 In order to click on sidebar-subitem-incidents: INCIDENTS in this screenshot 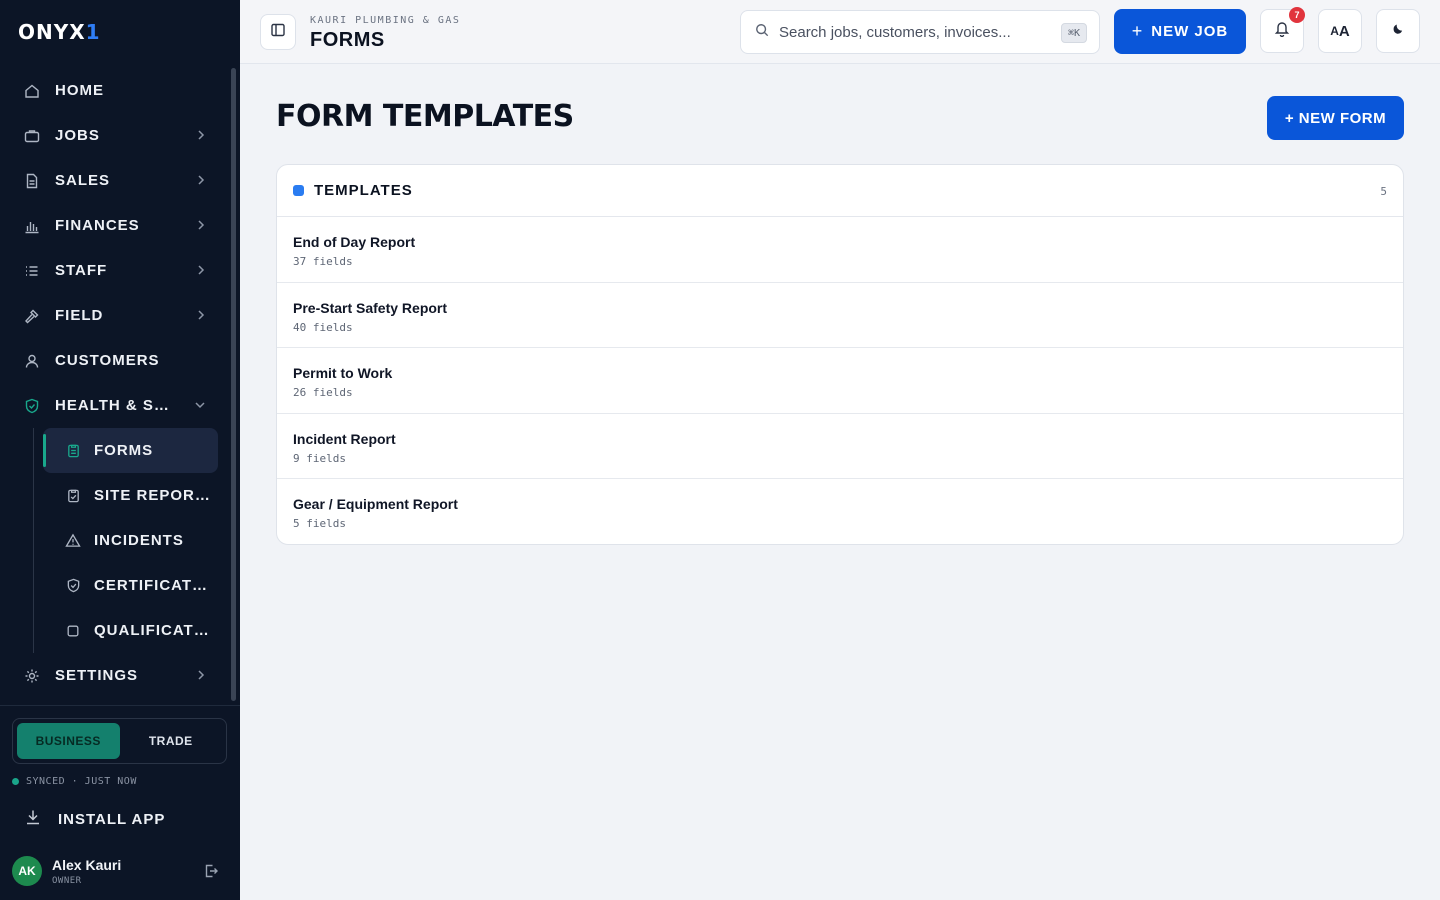, I will do `click(130, 540)`.